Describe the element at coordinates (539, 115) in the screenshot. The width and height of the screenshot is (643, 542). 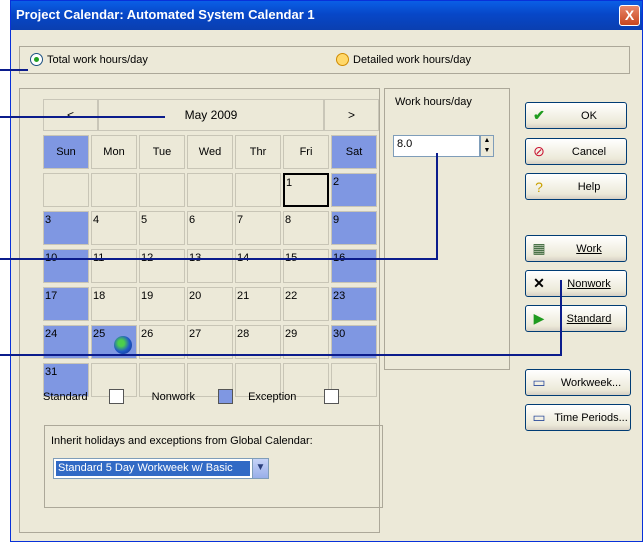
I see `checkmark-icon: ✔` at that location.